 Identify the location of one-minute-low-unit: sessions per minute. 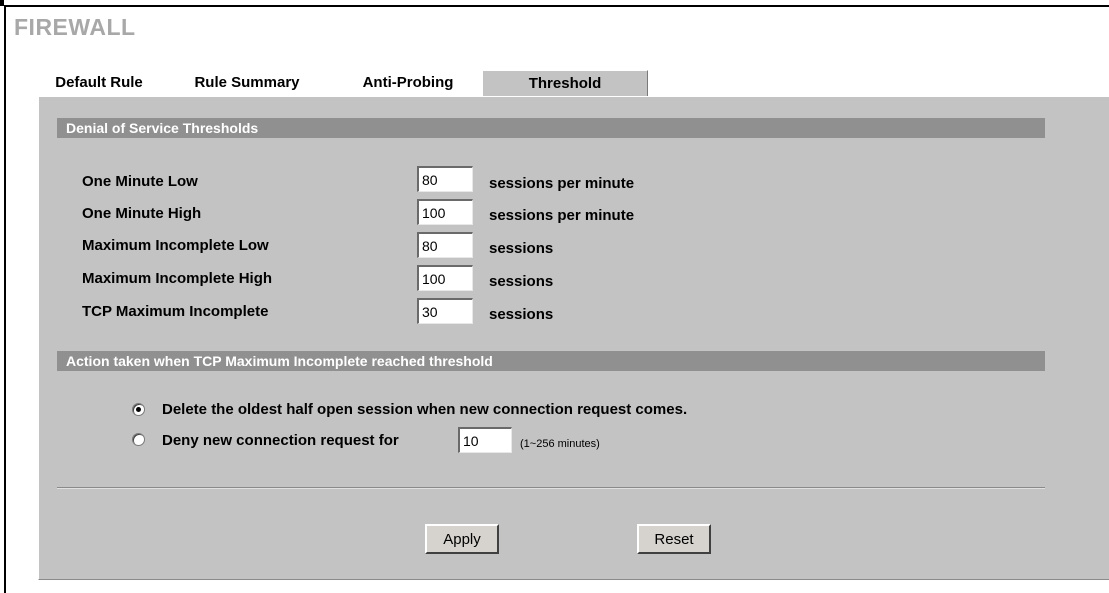
(562, 183).